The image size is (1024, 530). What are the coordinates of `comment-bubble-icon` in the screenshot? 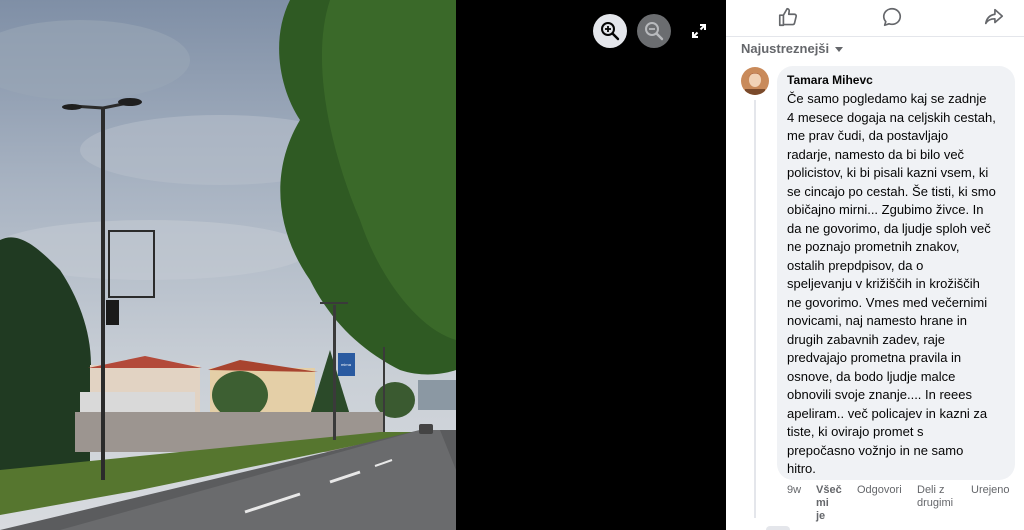 It's located at (892, 17).